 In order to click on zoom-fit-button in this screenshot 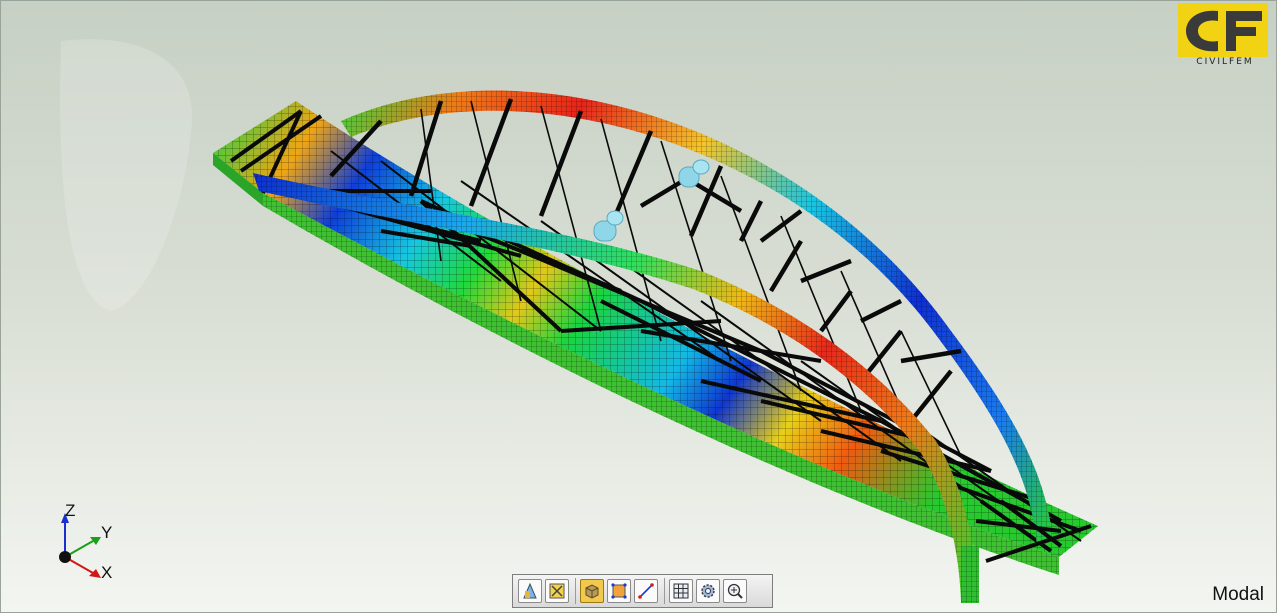, I will do `click(735, 591)`.